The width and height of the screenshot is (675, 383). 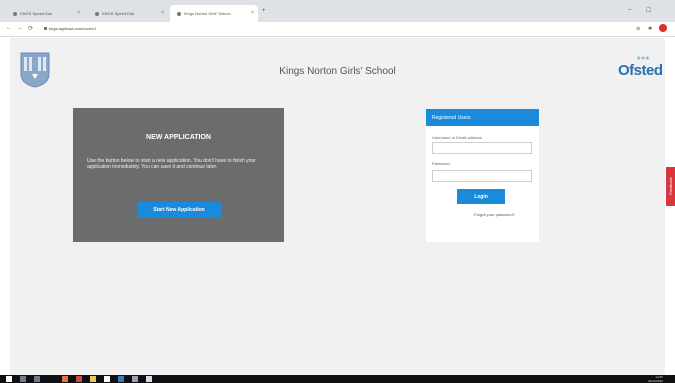 I want to click on restore-icon: ☐, so click(x=648, y=10).